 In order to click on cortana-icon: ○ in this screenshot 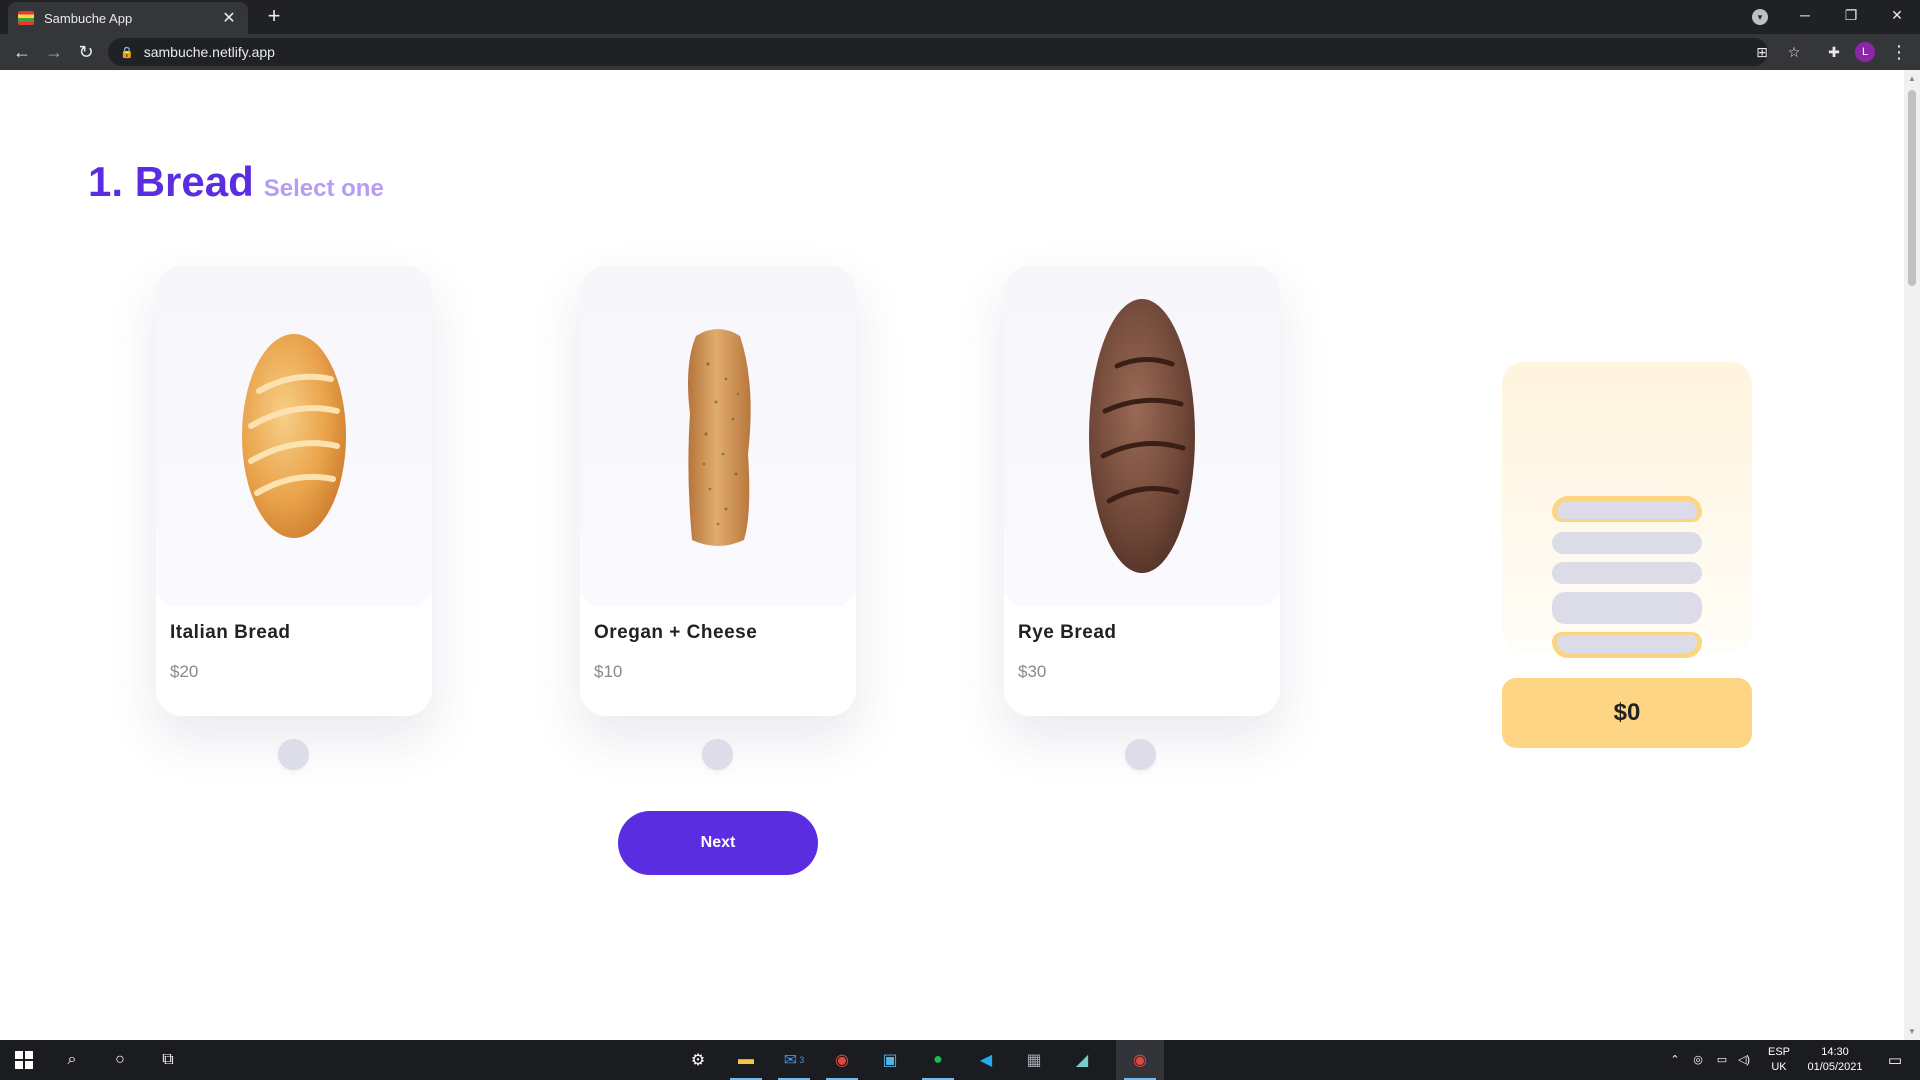, I will do `click(120, 1060)`.